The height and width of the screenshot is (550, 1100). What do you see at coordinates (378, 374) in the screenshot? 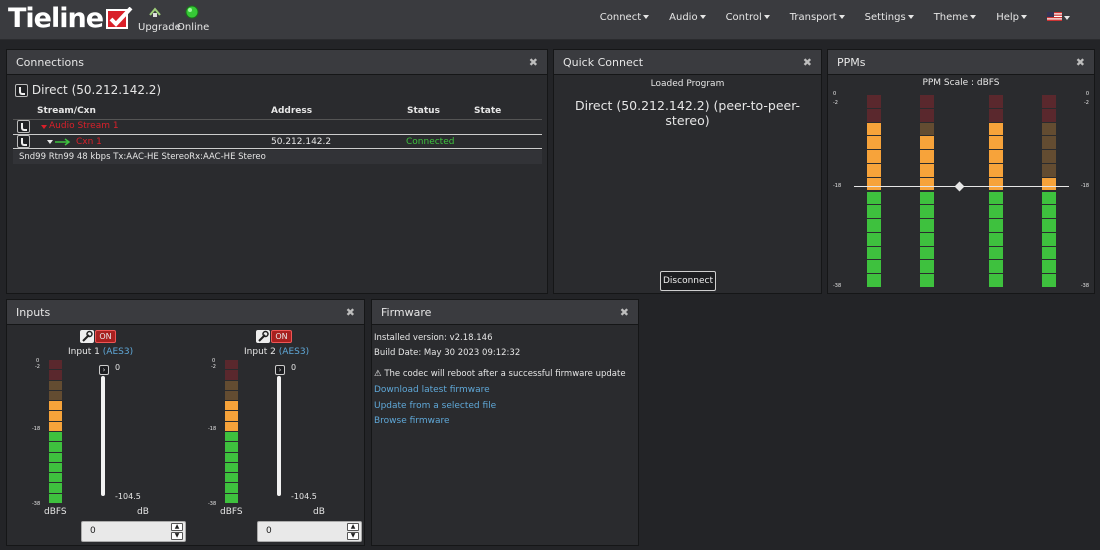
I see `warning-icon: ⚠` at bounding box center [378, 374].